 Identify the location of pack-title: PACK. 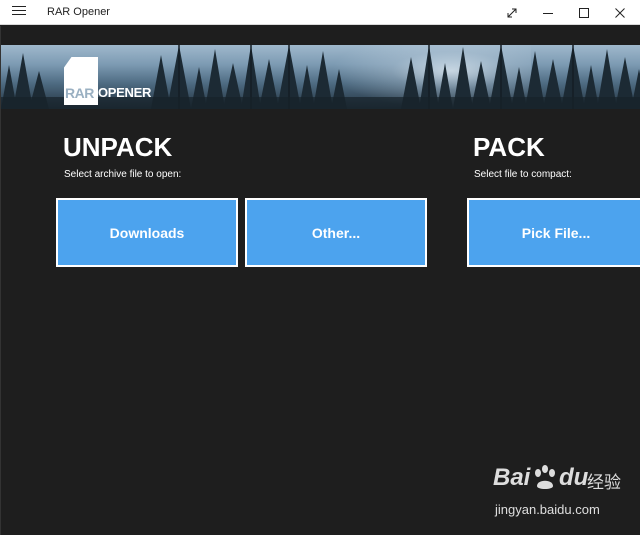
(509, 147).